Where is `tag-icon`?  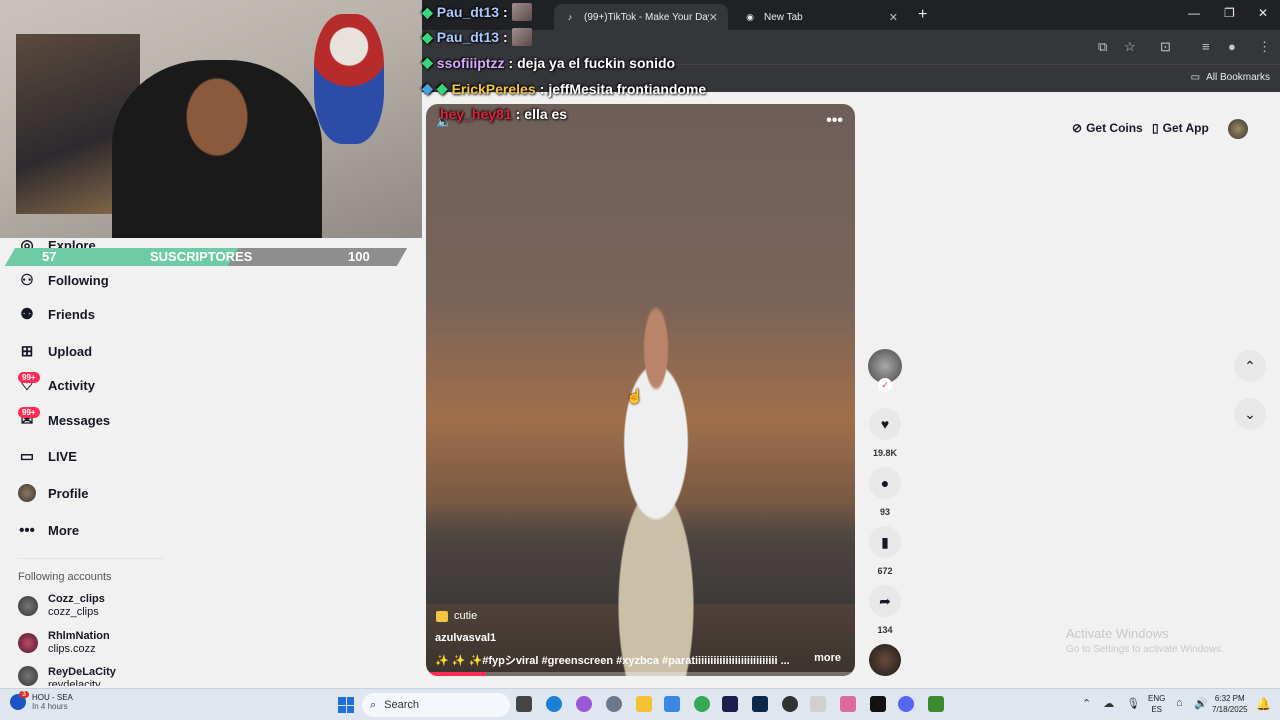 tag-icon is located at coordinates (442, 616).